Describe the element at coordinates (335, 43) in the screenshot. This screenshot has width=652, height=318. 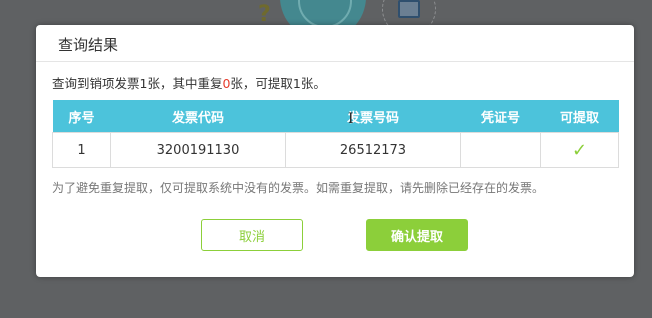
I see `dialog-header: 查询结果` at that location.